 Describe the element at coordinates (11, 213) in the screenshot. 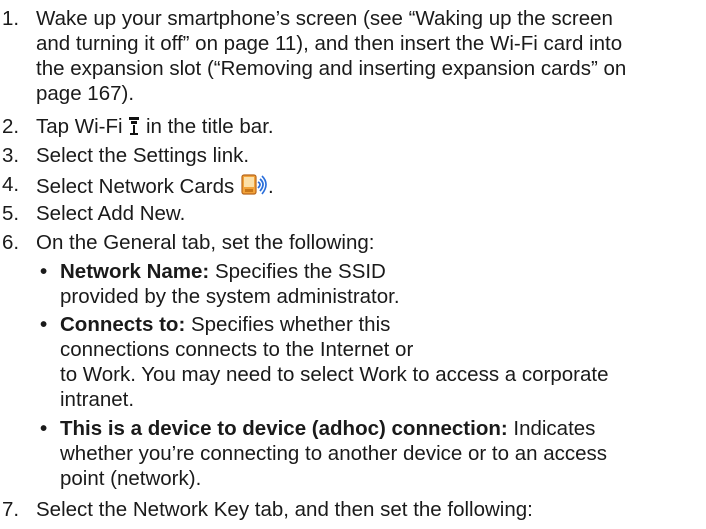

I see `step-number: 5.` at that location.